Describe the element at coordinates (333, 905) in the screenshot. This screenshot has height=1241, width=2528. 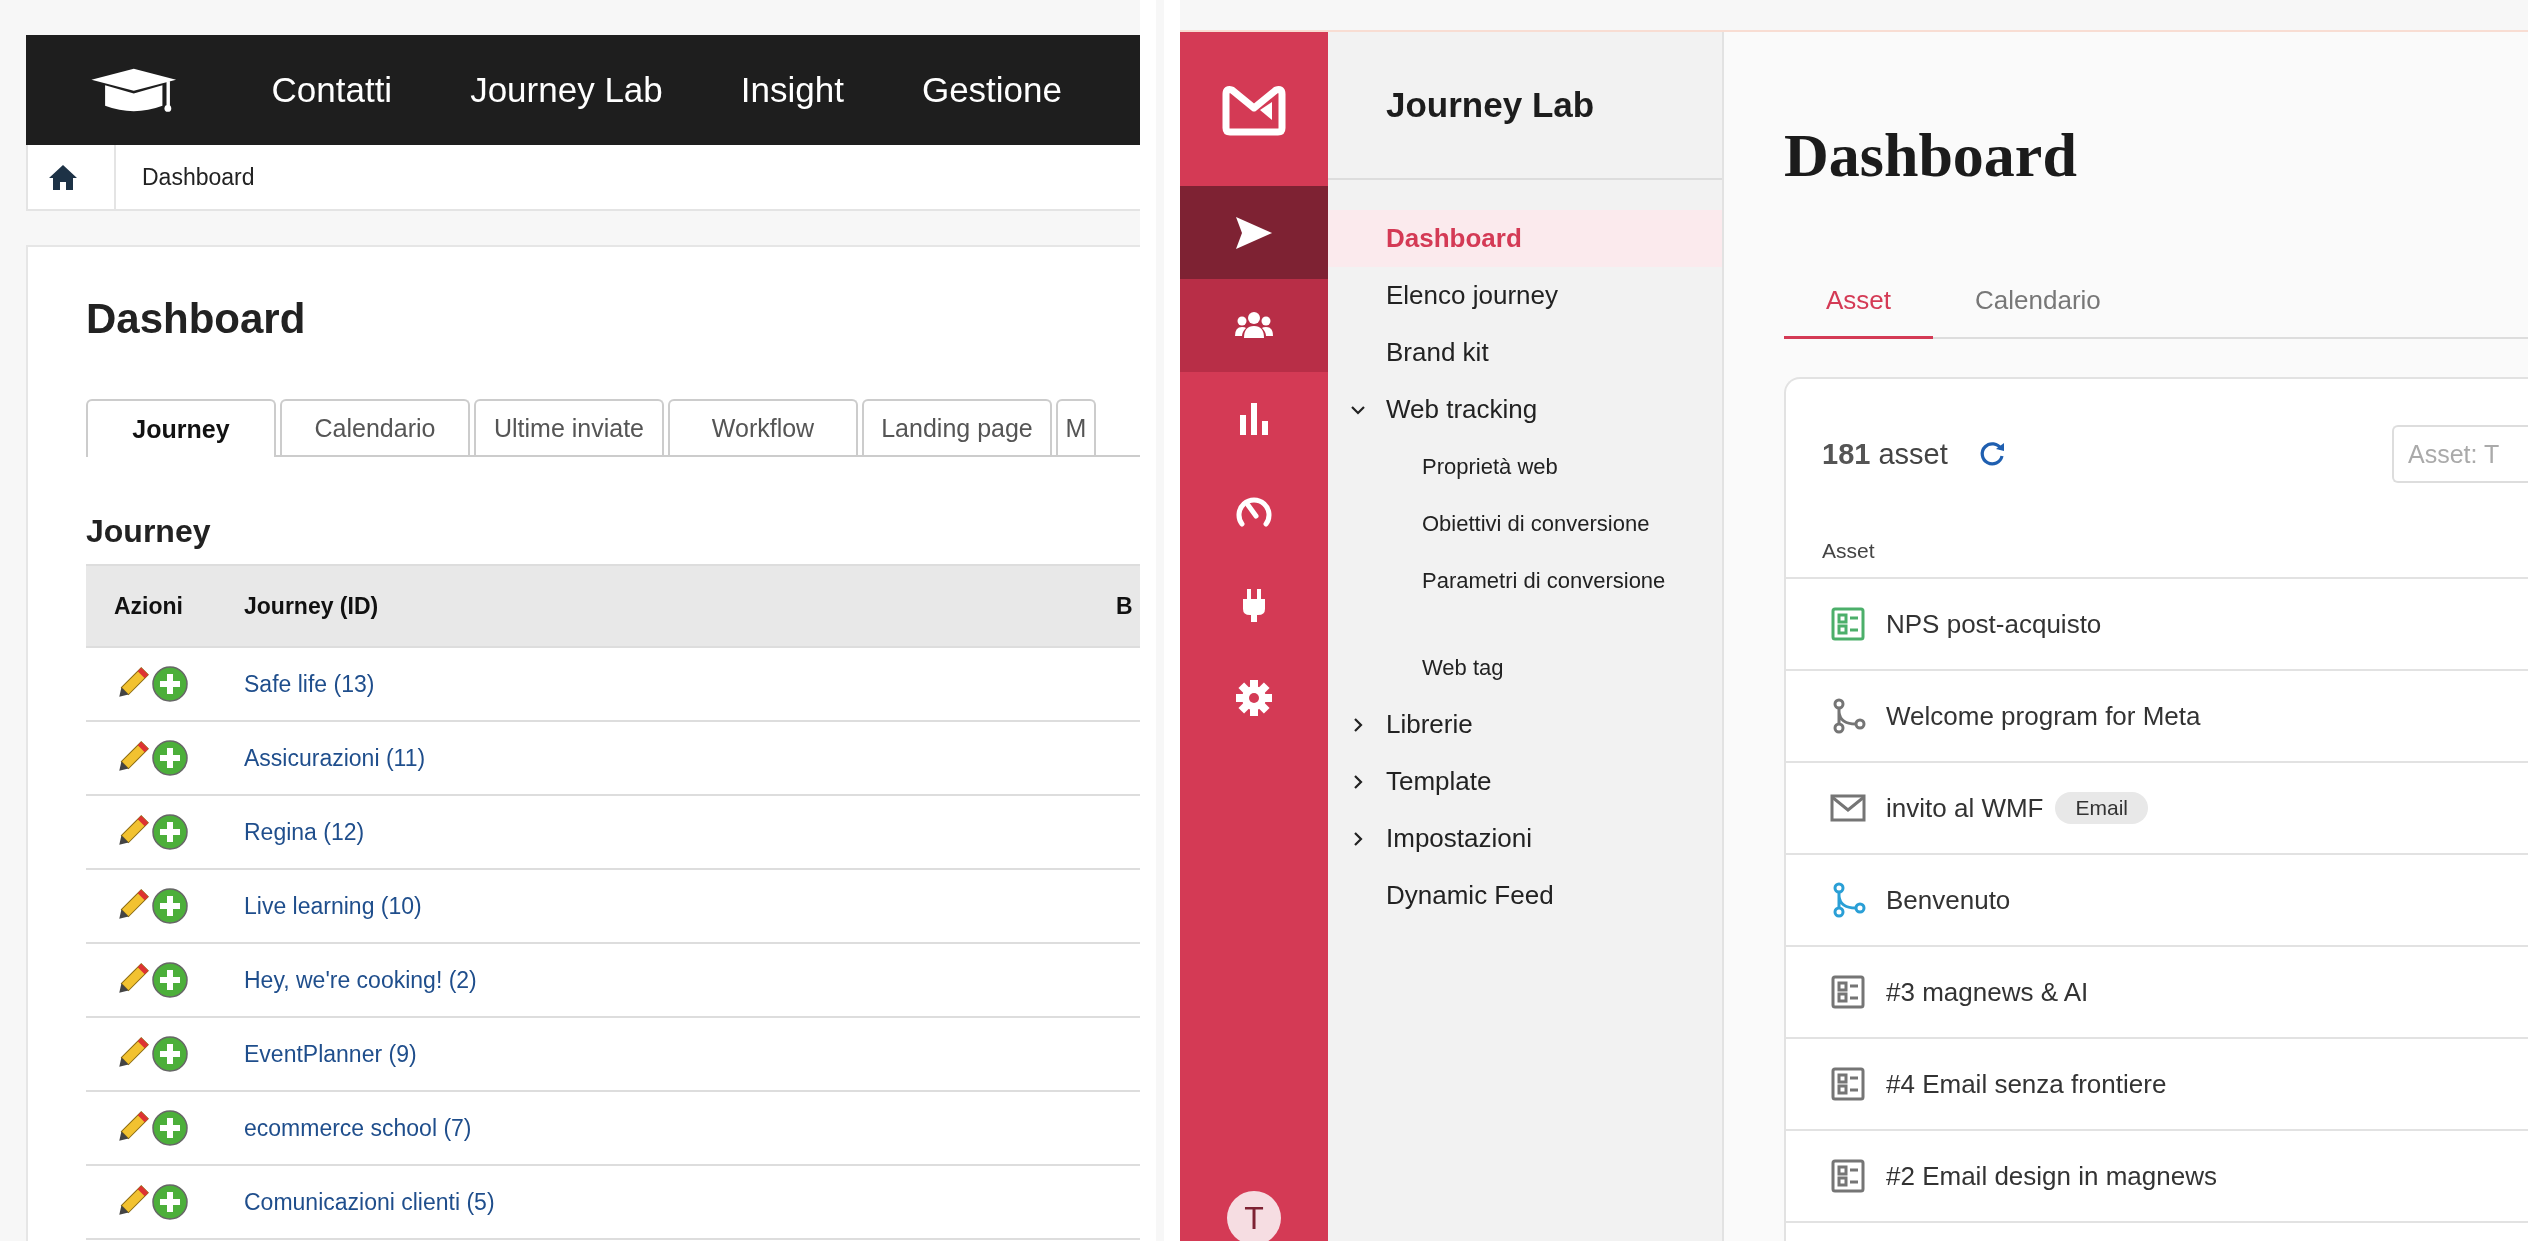
I see `journey-link: Live learning (10)` at that location.